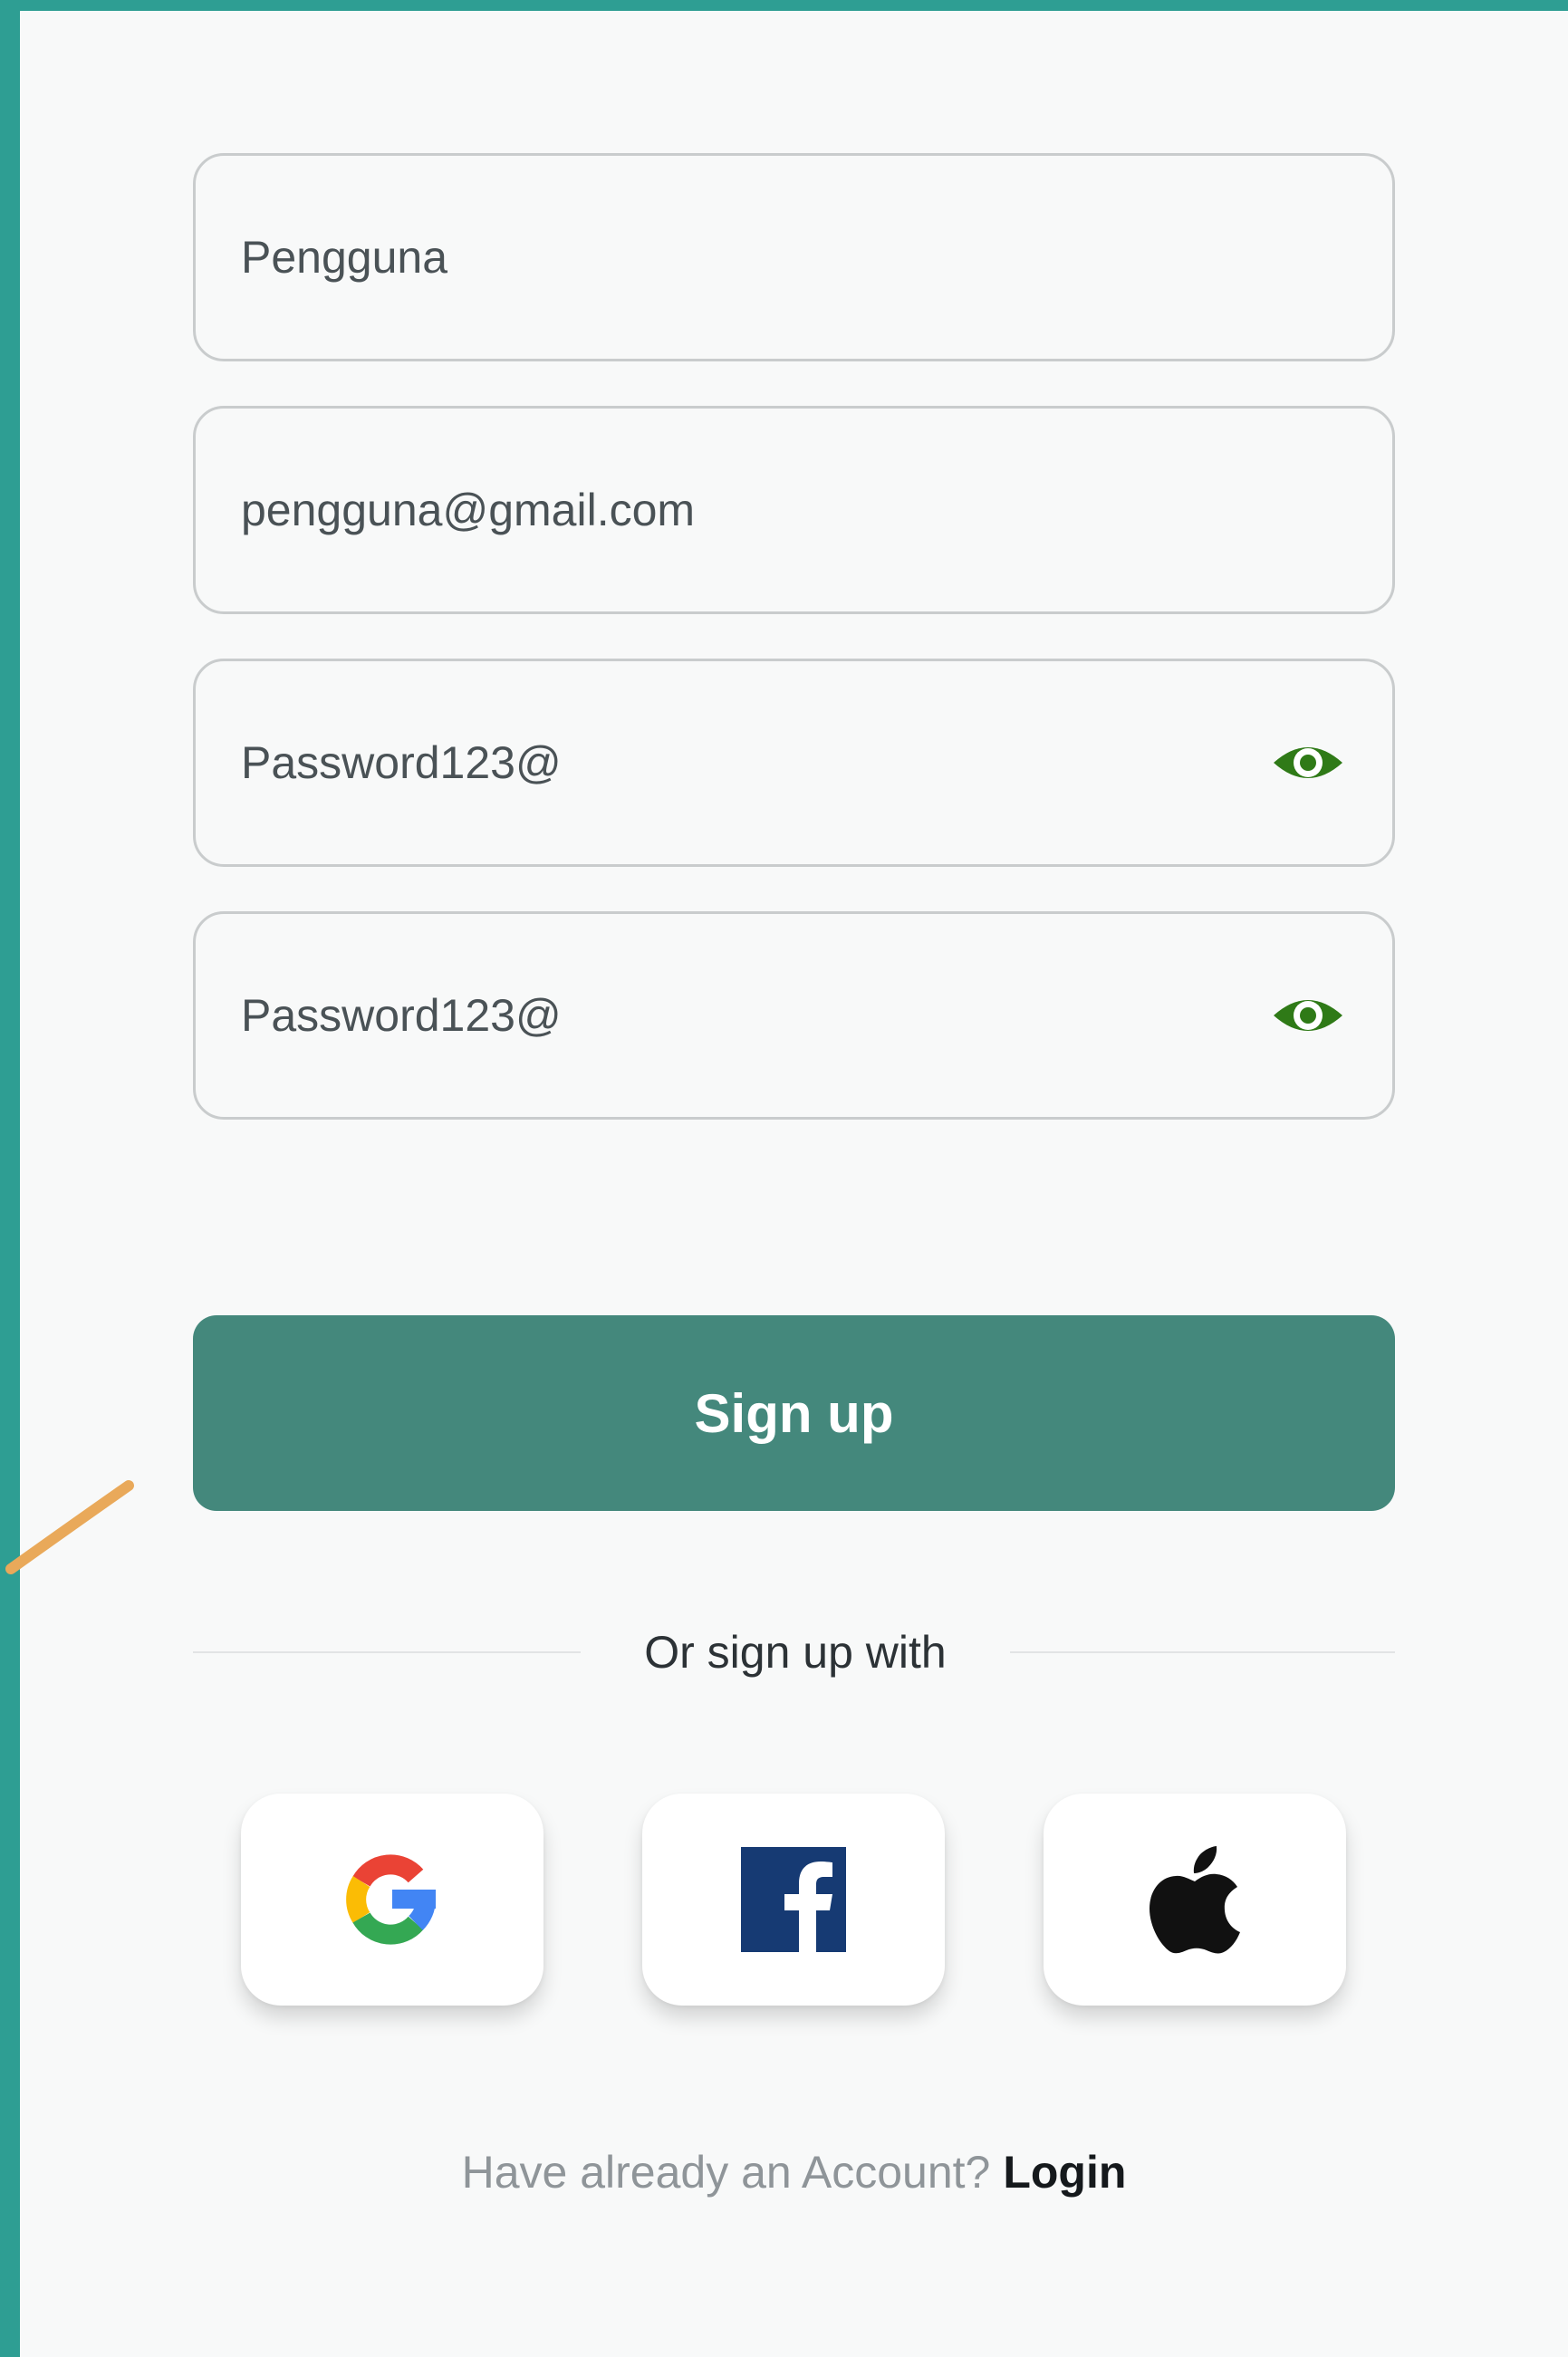 Image resolution: width=1568 pixels, height=2357 pixels. What do you see at coordinates (794, 1413) in the screenshot?
I see `sign-up-button: Sign up` at bounding box center [794, 1413].